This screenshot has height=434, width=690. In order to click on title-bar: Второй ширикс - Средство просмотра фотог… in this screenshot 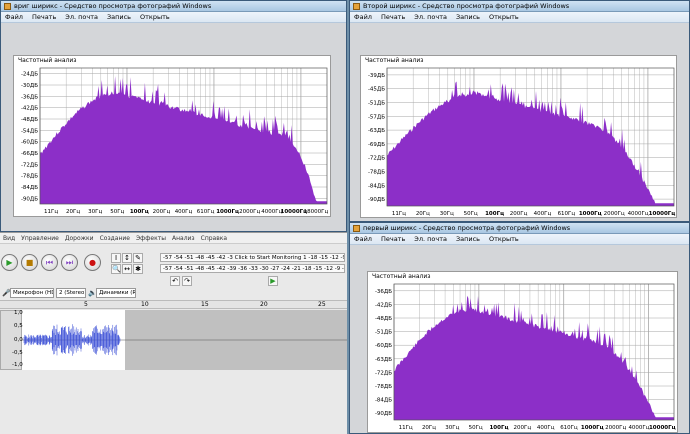, I will do `click(519, 6)`.